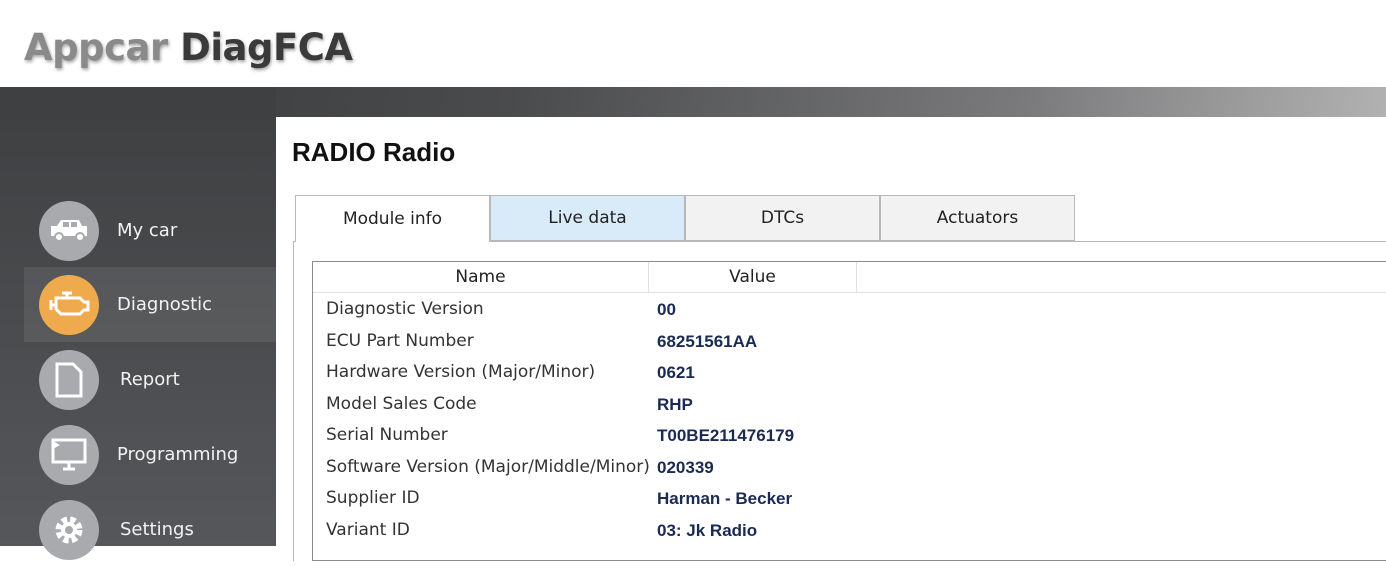  I want to click on sidebar-item-diagnostic: Diagnostic, so click(150, 304).